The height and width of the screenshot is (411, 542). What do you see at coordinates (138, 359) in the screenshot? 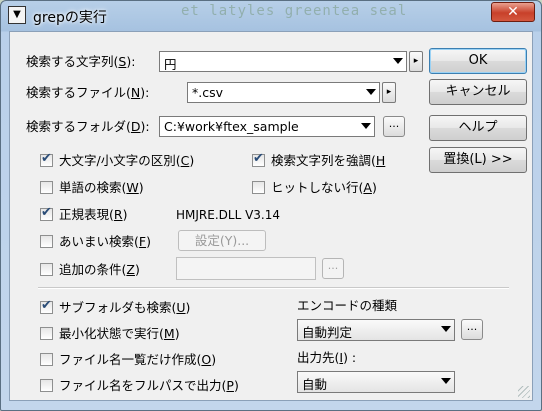
I see `filelist-only-label: ファイル名一覧だけ作成(O)` at bounding box center [138, 359].